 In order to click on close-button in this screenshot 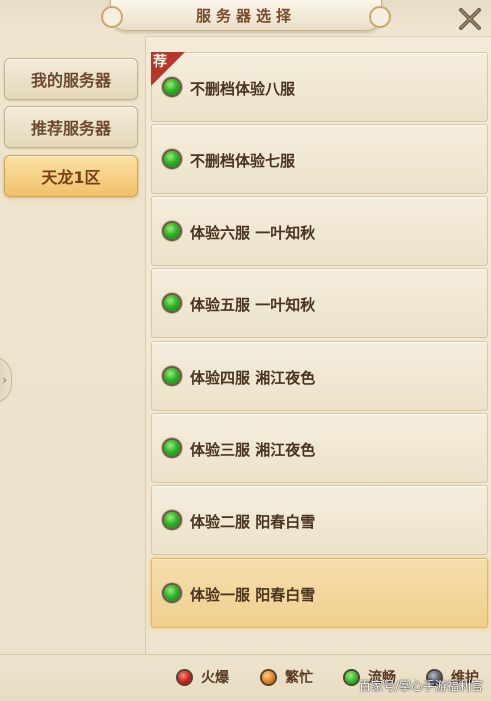, I will do `click(470, 19)`.